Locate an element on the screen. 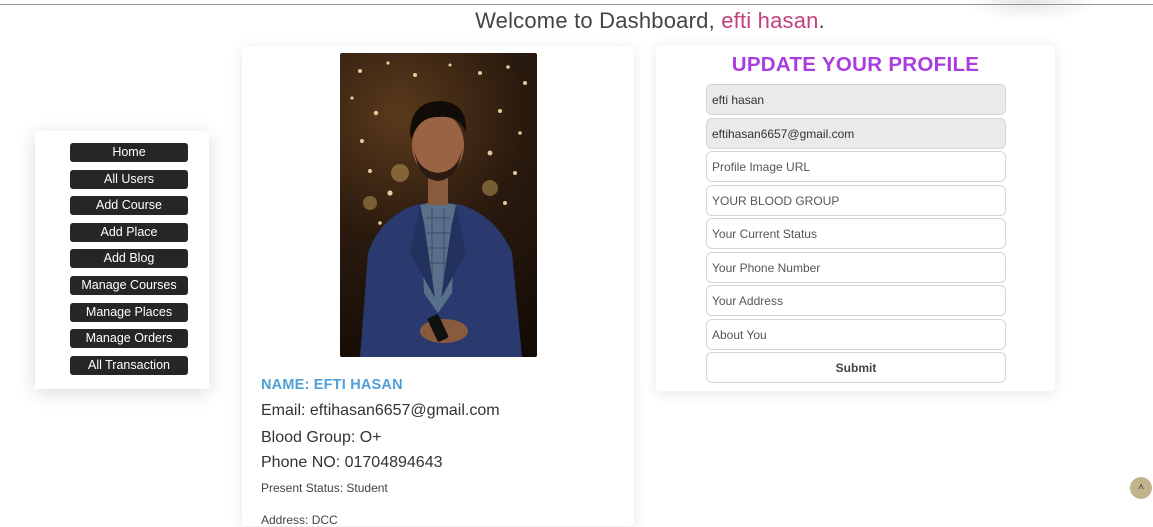  blood-group-field is located at coordinates (856, 200).